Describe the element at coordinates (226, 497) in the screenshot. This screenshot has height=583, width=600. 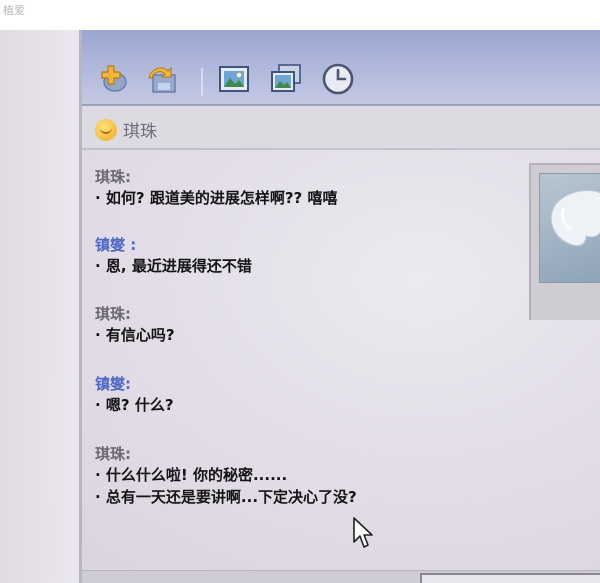
I see `message-line: · 总有一天还是要讲啊...下定决心了没?` at that location.